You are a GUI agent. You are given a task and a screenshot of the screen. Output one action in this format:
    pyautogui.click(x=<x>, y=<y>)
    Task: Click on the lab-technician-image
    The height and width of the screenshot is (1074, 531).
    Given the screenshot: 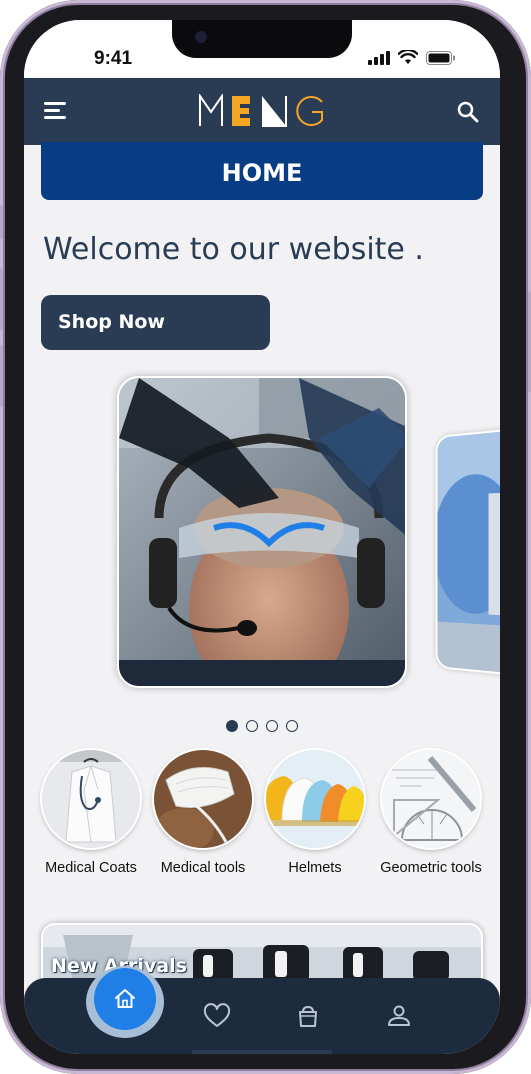 What is the action you would take?
    pyautogui.click(x=468, y=553)
    